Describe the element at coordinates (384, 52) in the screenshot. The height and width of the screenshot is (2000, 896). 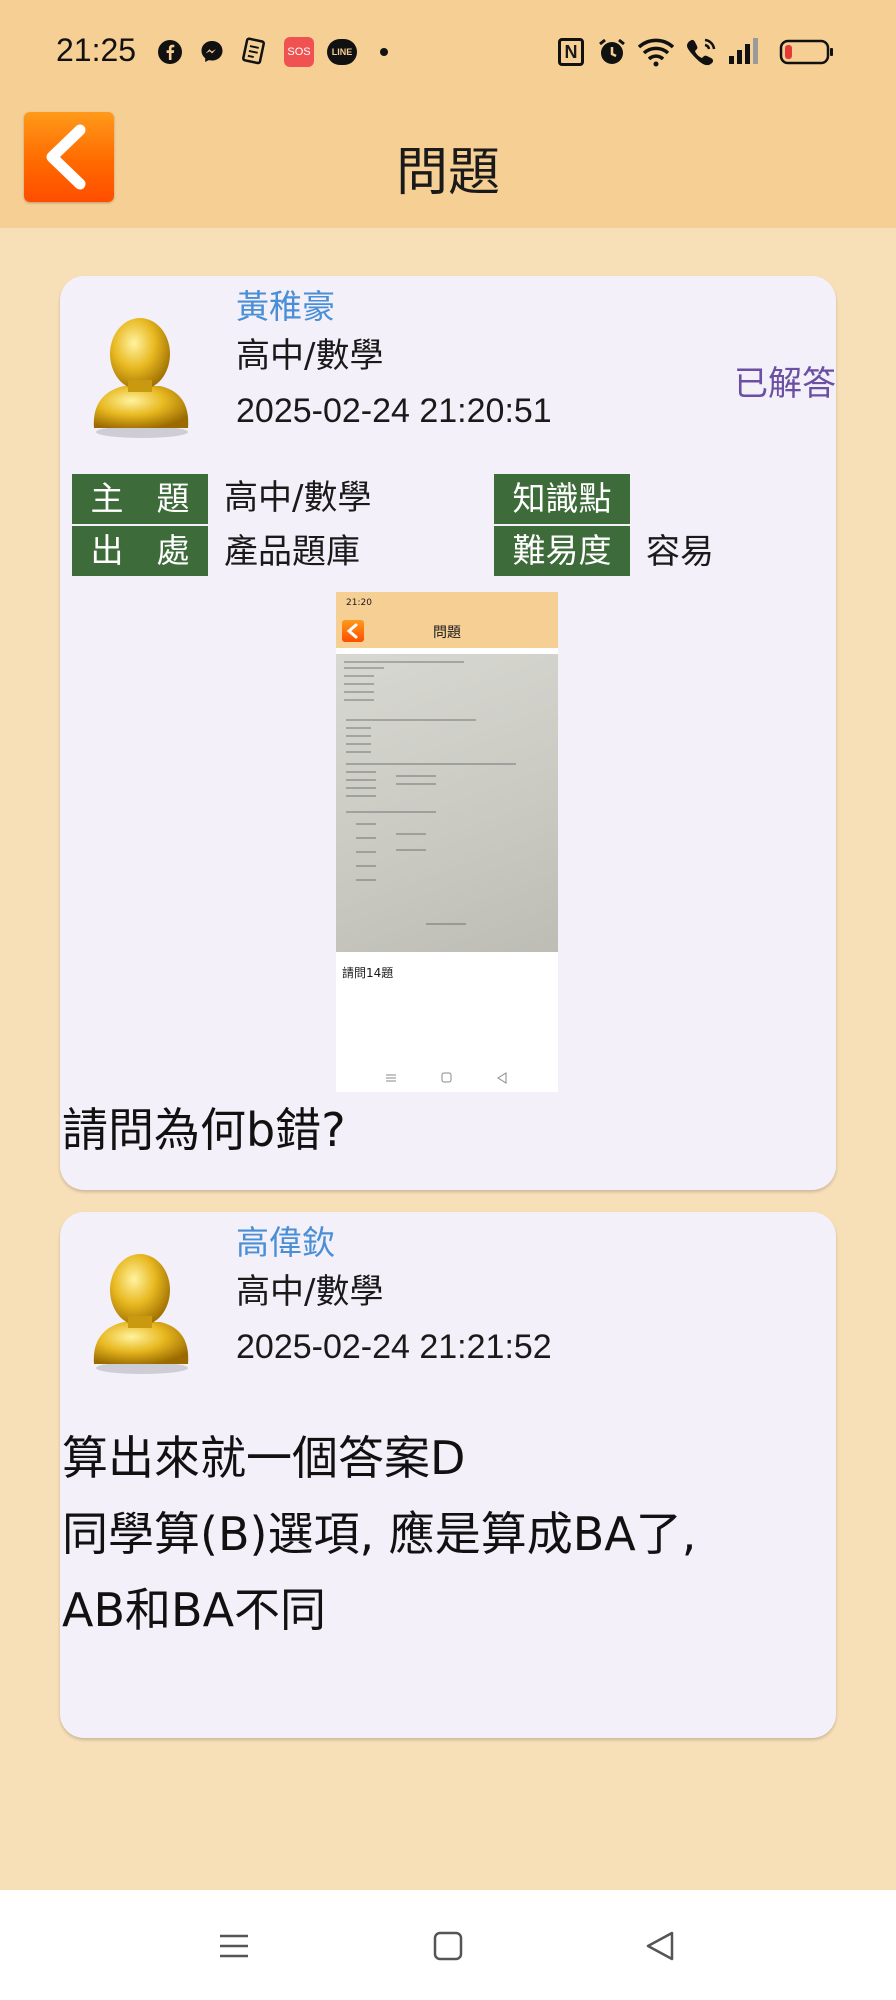
I see `dot-icon` at that location.